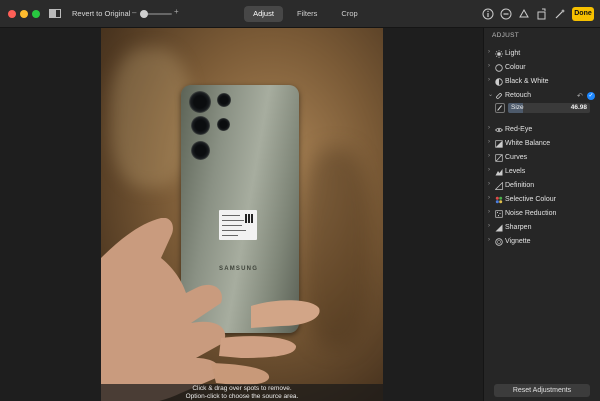 The height and width of the screenshot is (401, 600). Describe the element at coordinates (499, 130) in the screenshot. I see `eye-icon` at that location.